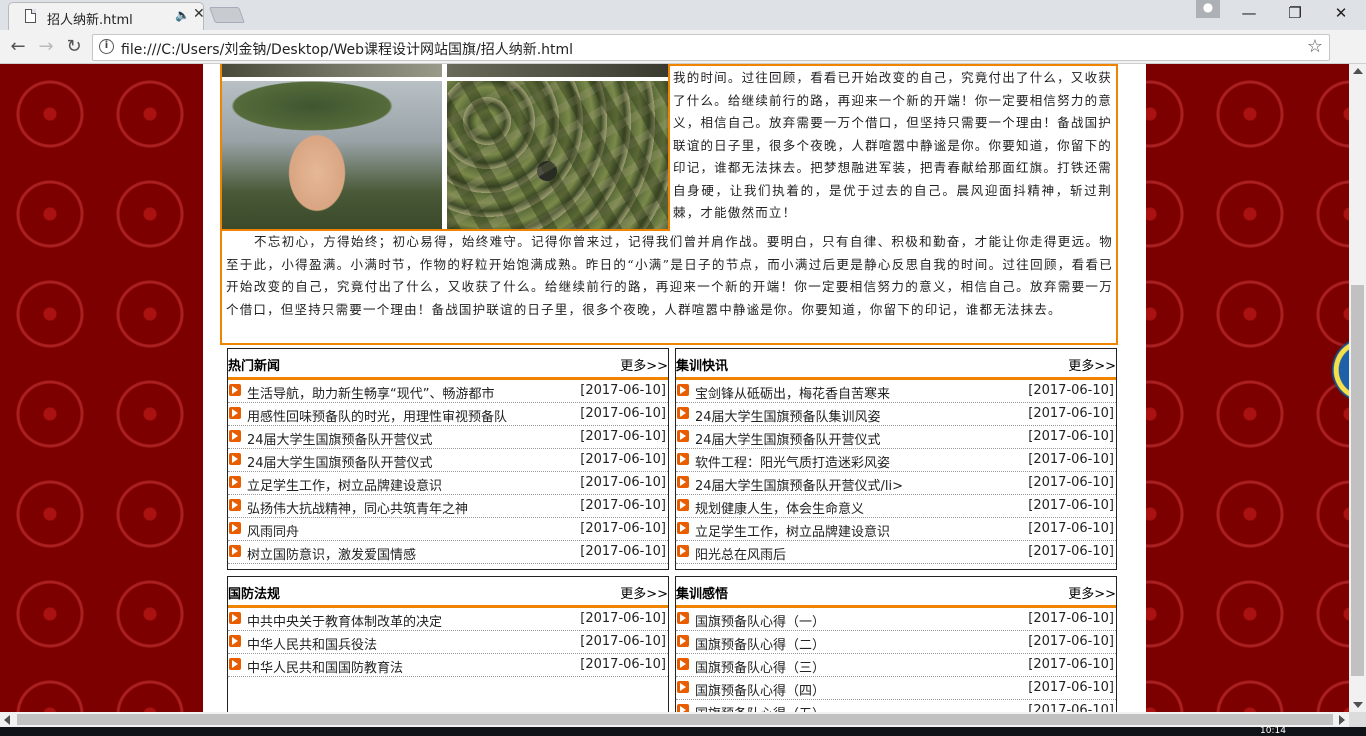  Describe the element at coordinates (325, 666) in the screenshot. I see `news-link: 中华人民共和国国防教育法` at that location.